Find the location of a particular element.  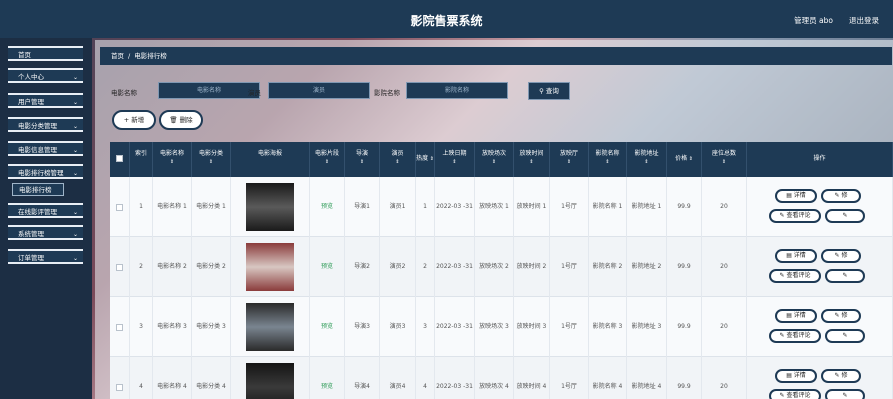

column-header-5: 电影片段 ⇕ is located at coordinates (327, 159).